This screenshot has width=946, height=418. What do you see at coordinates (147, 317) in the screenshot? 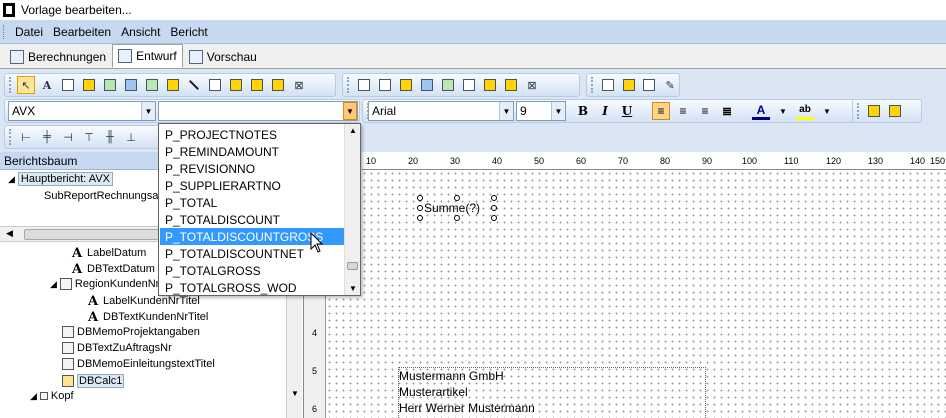
I see `tree-item: A DBTextKundenNrTitel` at bounding box center [147, 317].